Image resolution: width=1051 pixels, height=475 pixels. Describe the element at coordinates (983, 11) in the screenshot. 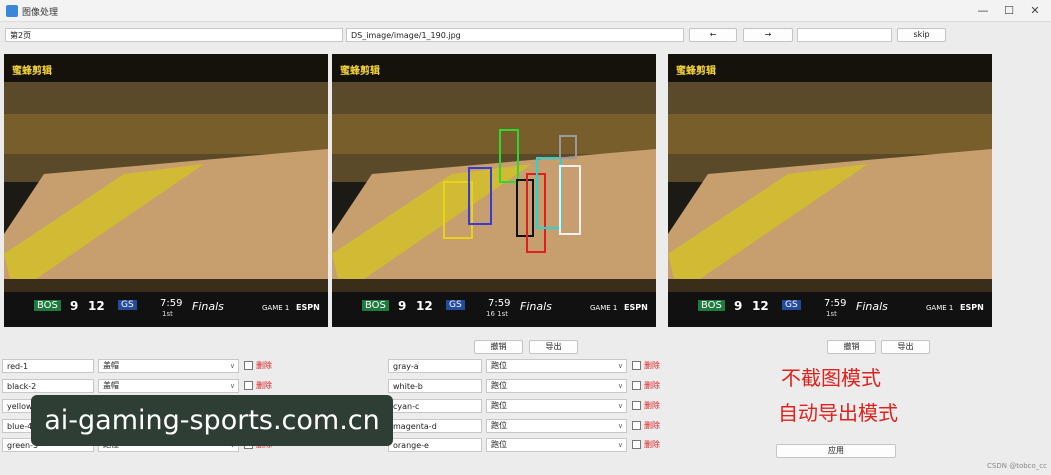

I see `minimize-icon: —` at that location.